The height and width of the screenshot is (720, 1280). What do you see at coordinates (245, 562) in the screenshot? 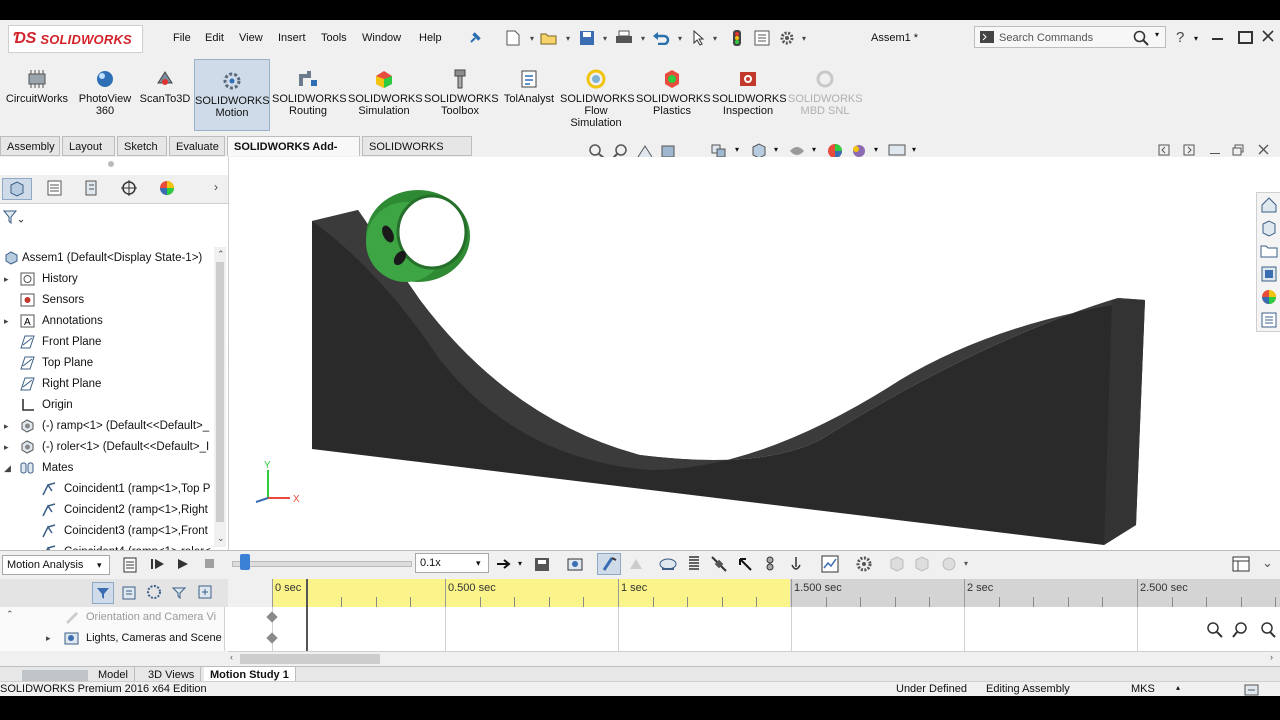
I see `playback-slider-thumb` at bounding box center [245, 562].